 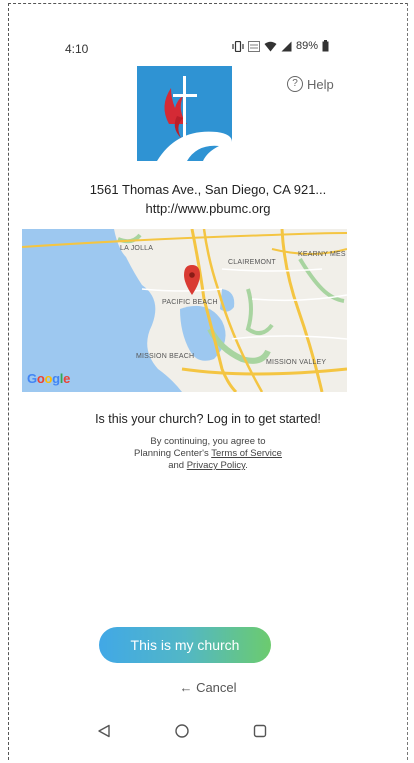 I want to click on data-speed-icon, so click(x=254, y=46).